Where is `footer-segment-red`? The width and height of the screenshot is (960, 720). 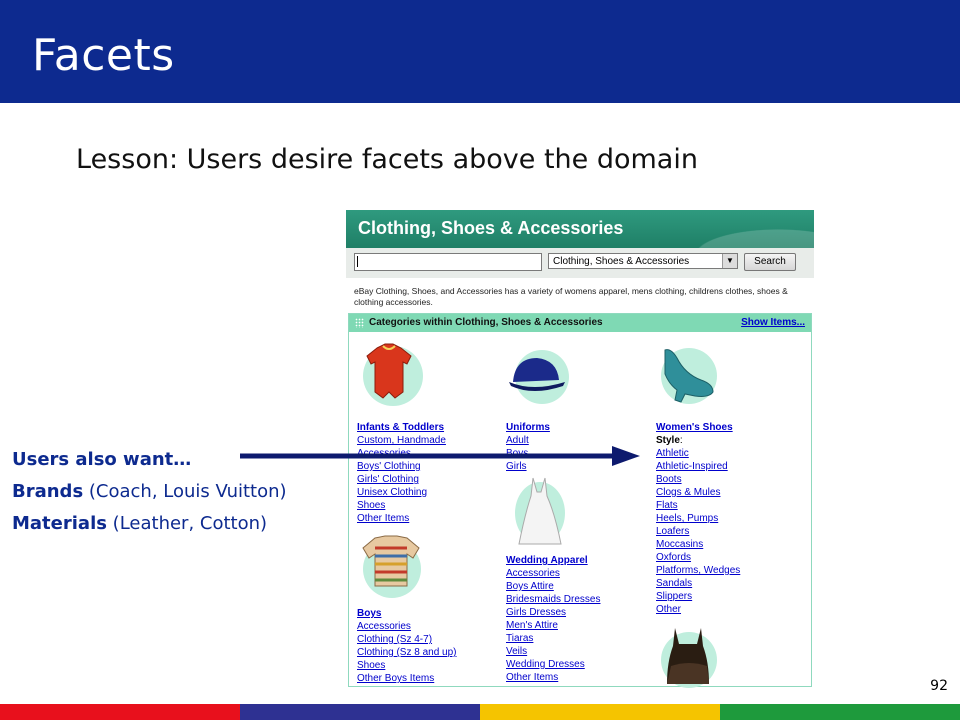
footer-segment-red is located at coordinates (120, 712).